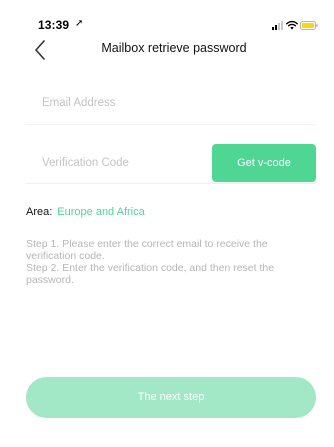  Describe the element at coordinates (309, 25) in the screenshot. I see `battery-icon` at that location.